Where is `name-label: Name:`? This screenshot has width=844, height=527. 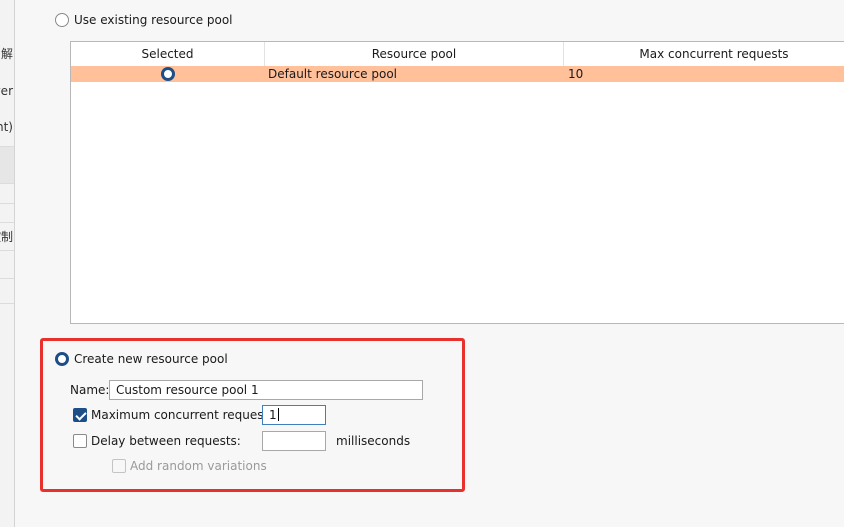
name-label: Name: is located at coordinates (90, 390).